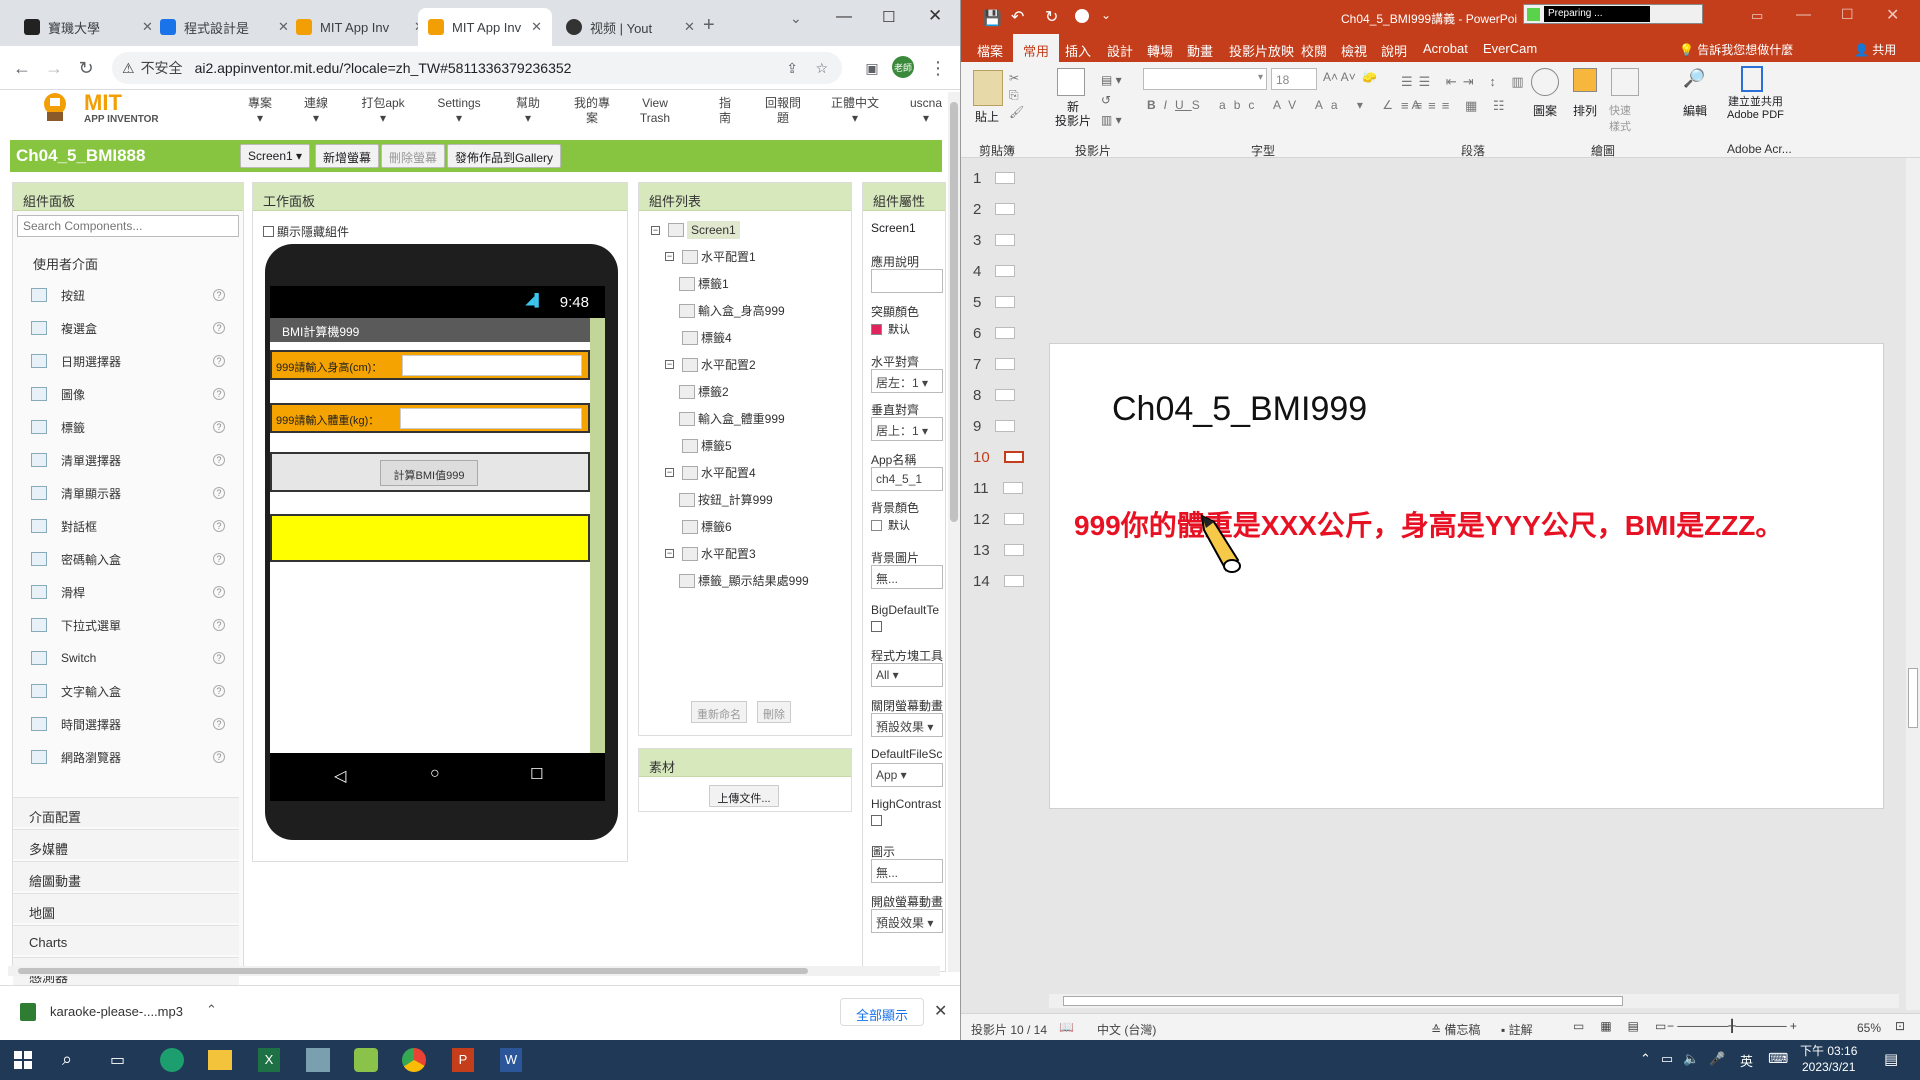 The image size is (1920, 1080). Describe the element at coordinates (429, 473) in the screenshot. I see `calc-bmi-button: 計算BMI值999` at that location.